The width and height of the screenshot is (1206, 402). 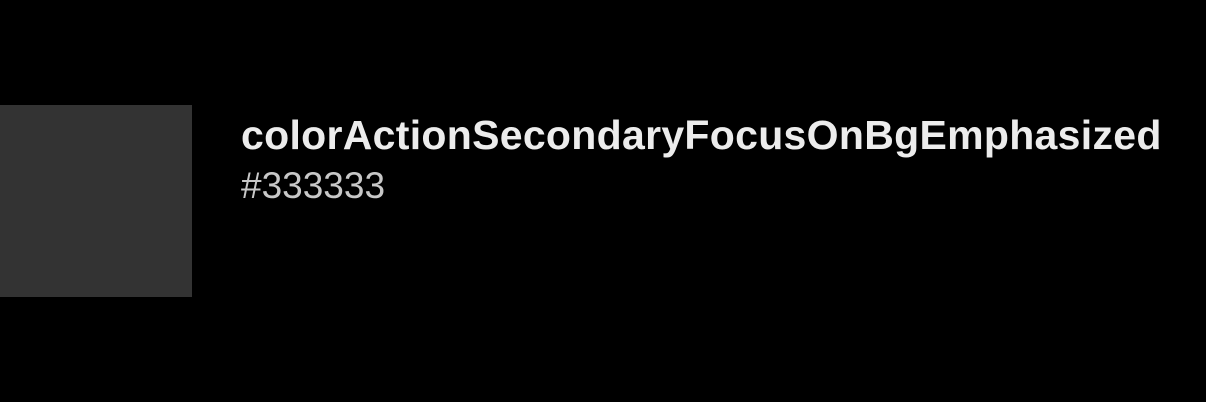 What do you see at coordinates (96, 201) in the screenshot?
I see `color-swatch` at bounding box center [96, 201].